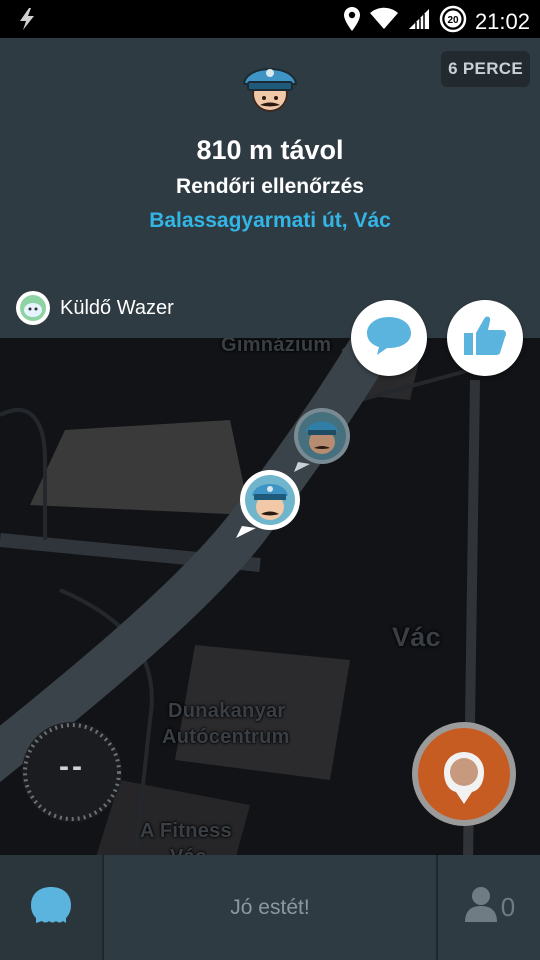  I want to click on map-label-dunakanyar: Dunakanyar, so click(227, 711).